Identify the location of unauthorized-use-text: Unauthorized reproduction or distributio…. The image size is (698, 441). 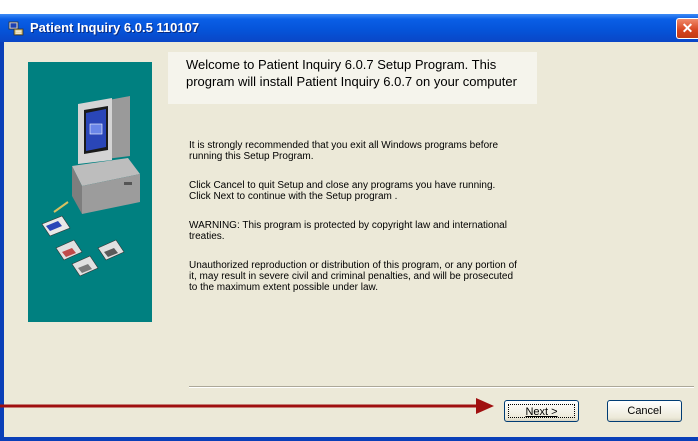
(353, 276).